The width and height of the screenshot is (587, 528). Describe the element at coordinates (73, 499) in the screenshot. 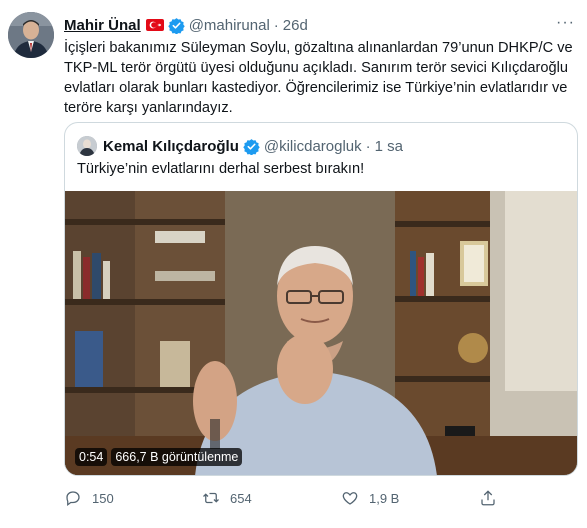

I see `reply-icon` at that location.